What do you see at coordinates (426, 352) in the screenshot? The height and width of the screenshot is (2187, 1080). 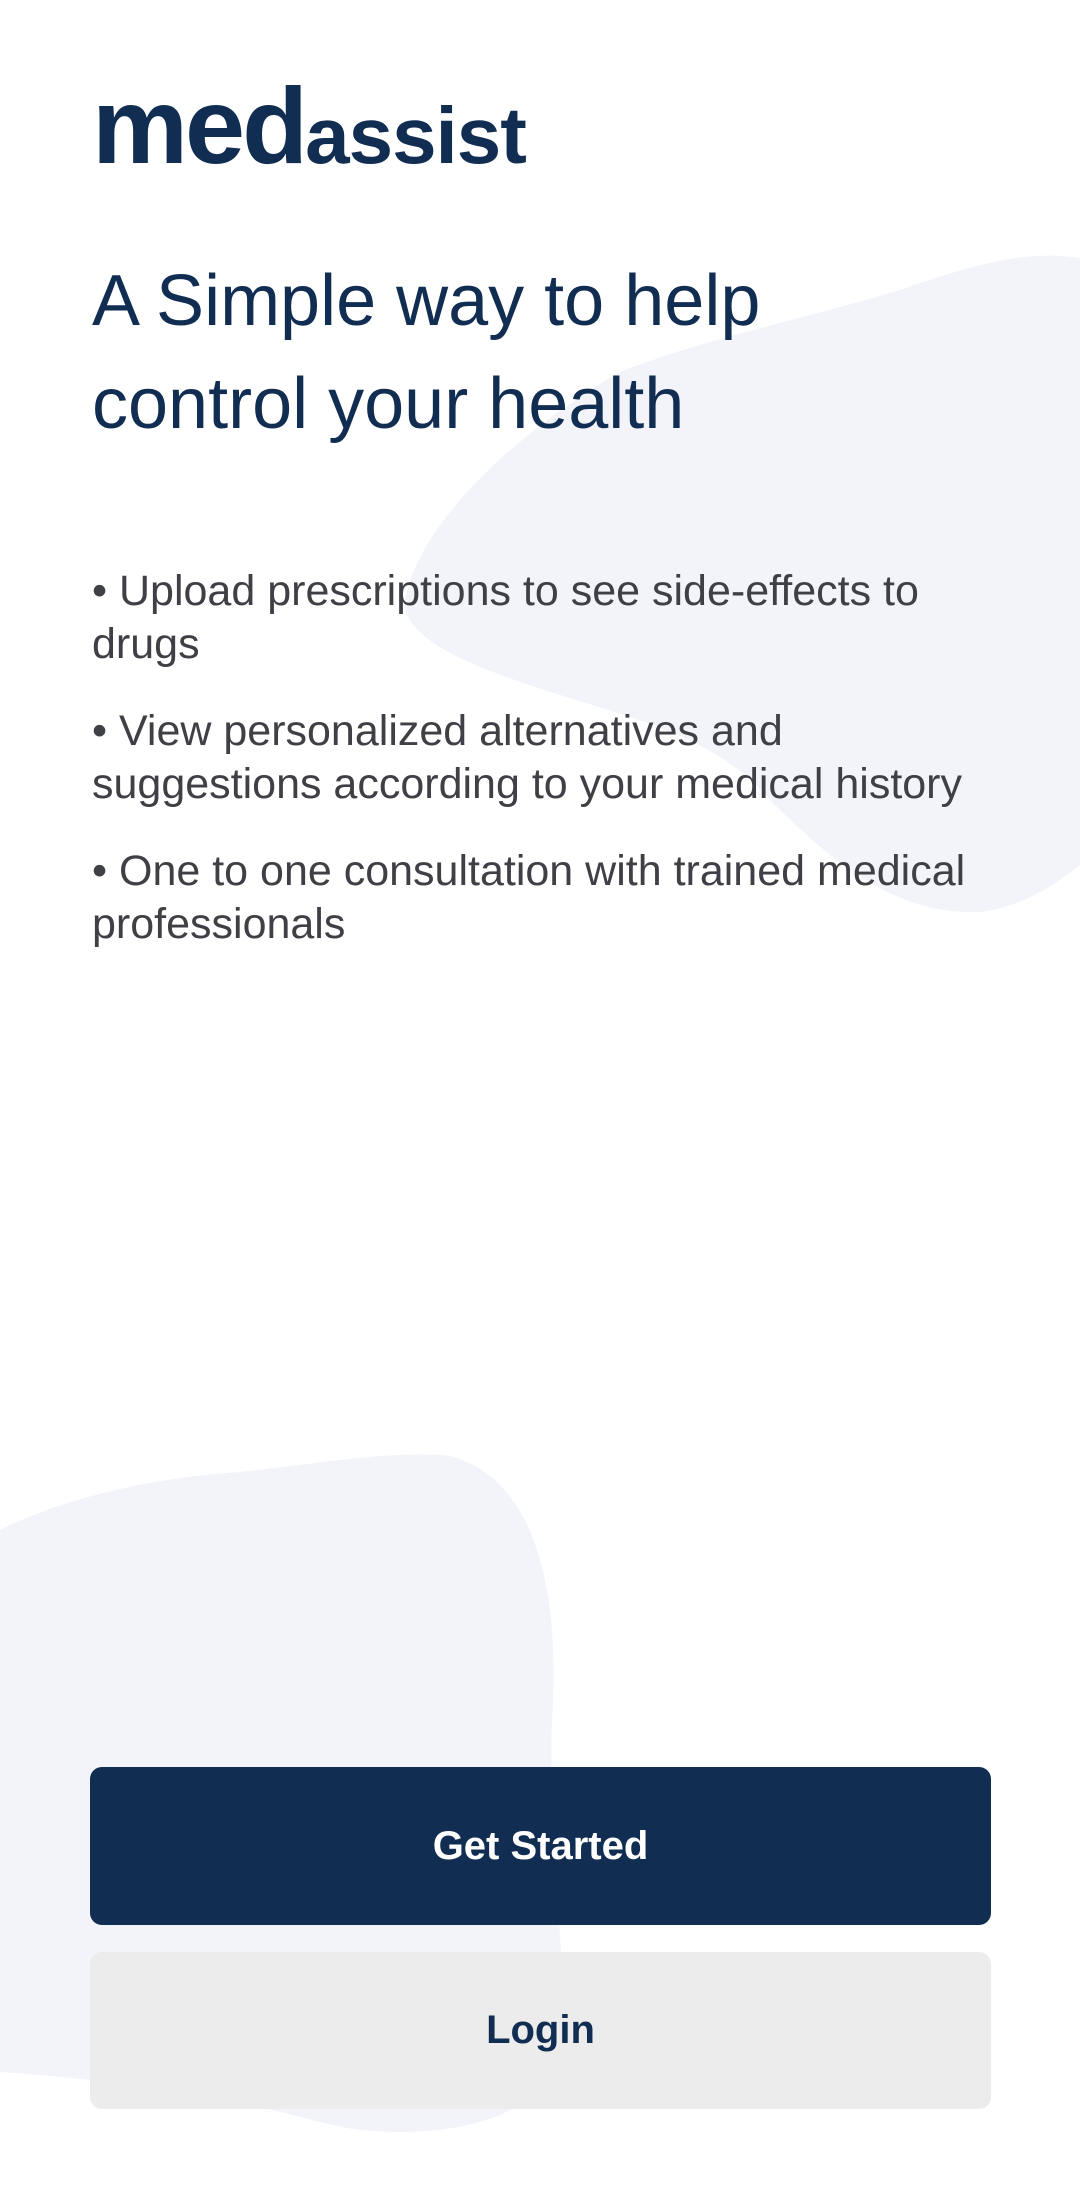 I see `page-title: A Simple way to help control your health` at bounding box center [426, 352].